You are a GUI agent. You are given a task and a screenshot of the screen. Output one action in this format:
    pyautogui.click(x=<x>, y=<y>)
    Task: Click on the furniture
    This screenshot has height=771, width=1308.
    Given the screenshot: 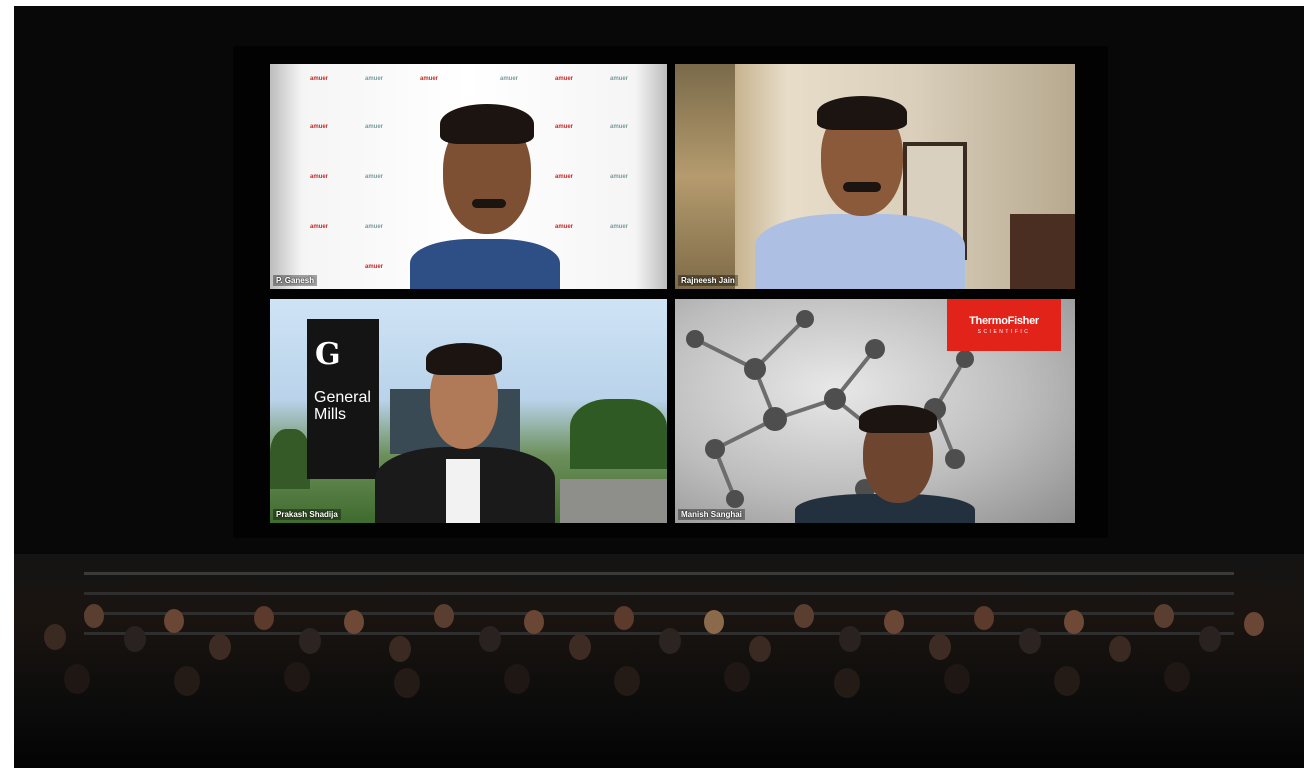 What is the action you would take?
    pyautogui.click(x=1042, y=251)
    